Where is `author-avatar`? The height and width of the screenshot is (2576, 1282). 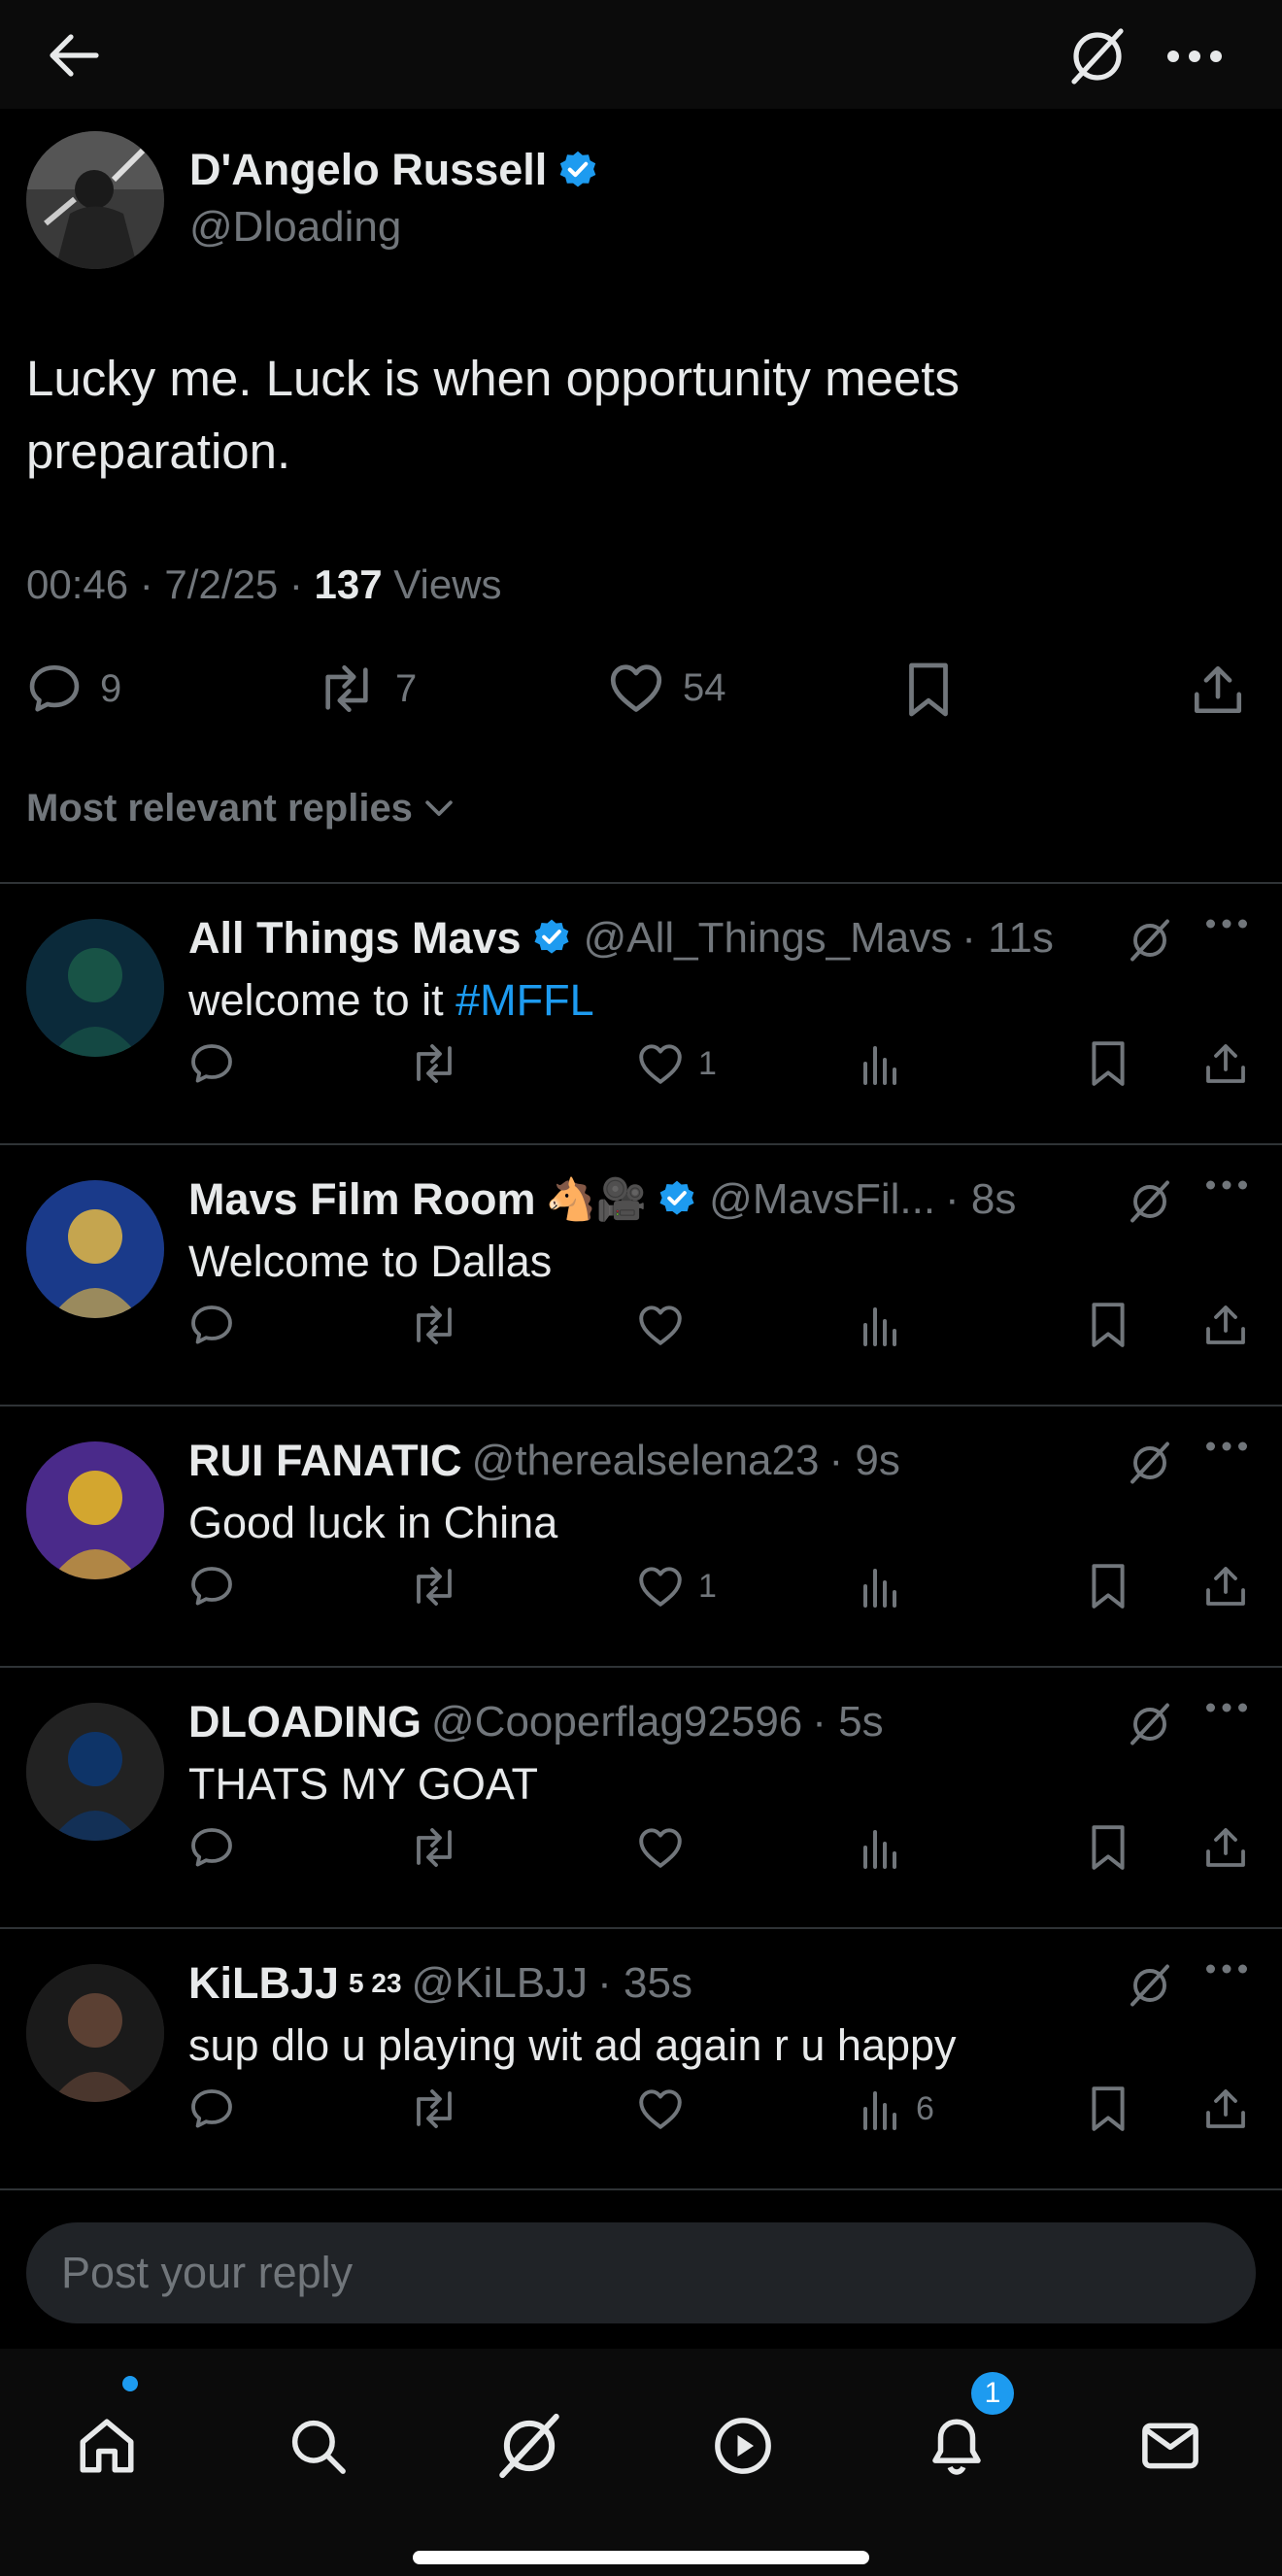
author-avatar is located at coordinates (95, 200).